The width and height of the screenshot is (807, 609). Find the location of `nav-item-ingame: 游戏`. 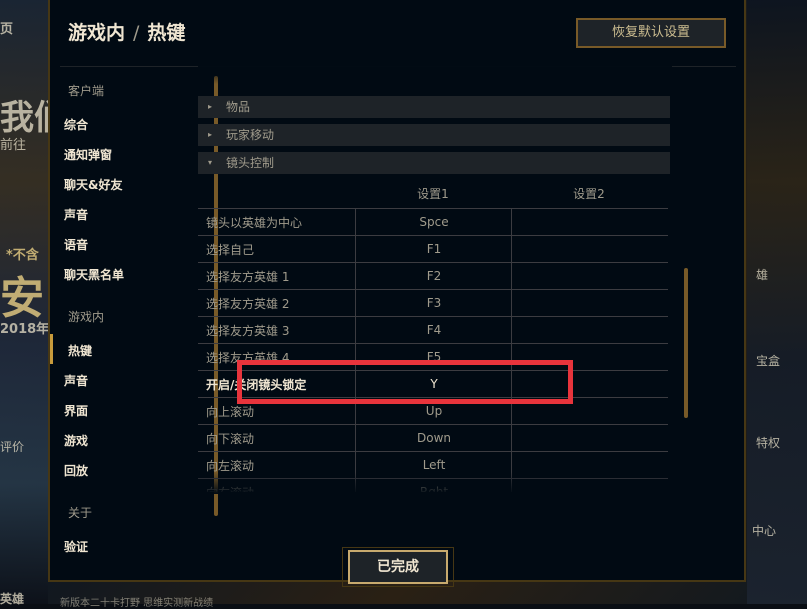

nav-item-ingame: 游戏 is located at coordinates (76, 440).